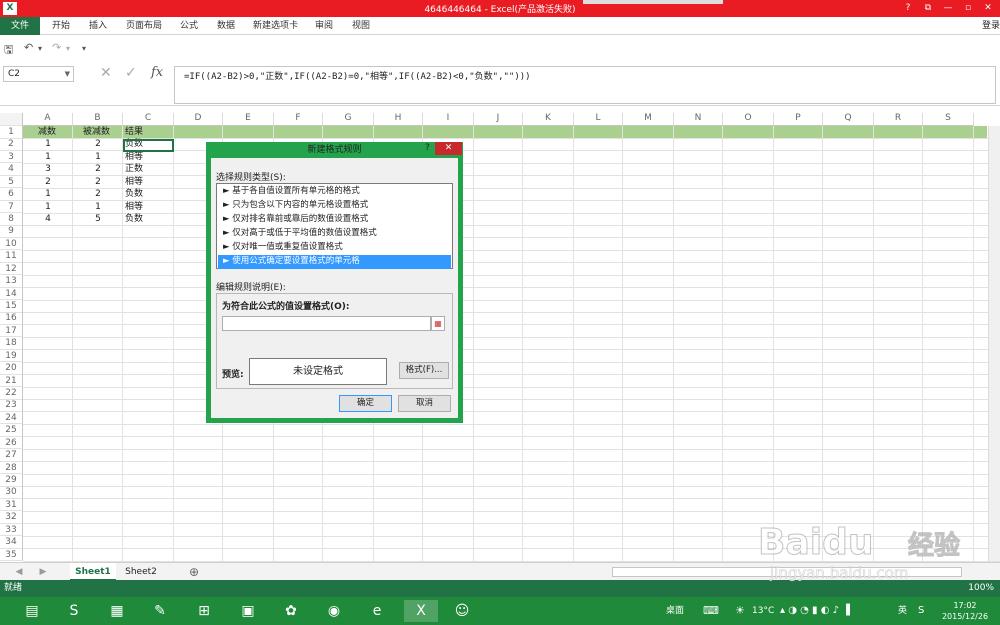  What do you see at coordinates (275, 26) in the screenshot?
I see `tab-new: 新建选项卡` at bounding box center [275, 26].